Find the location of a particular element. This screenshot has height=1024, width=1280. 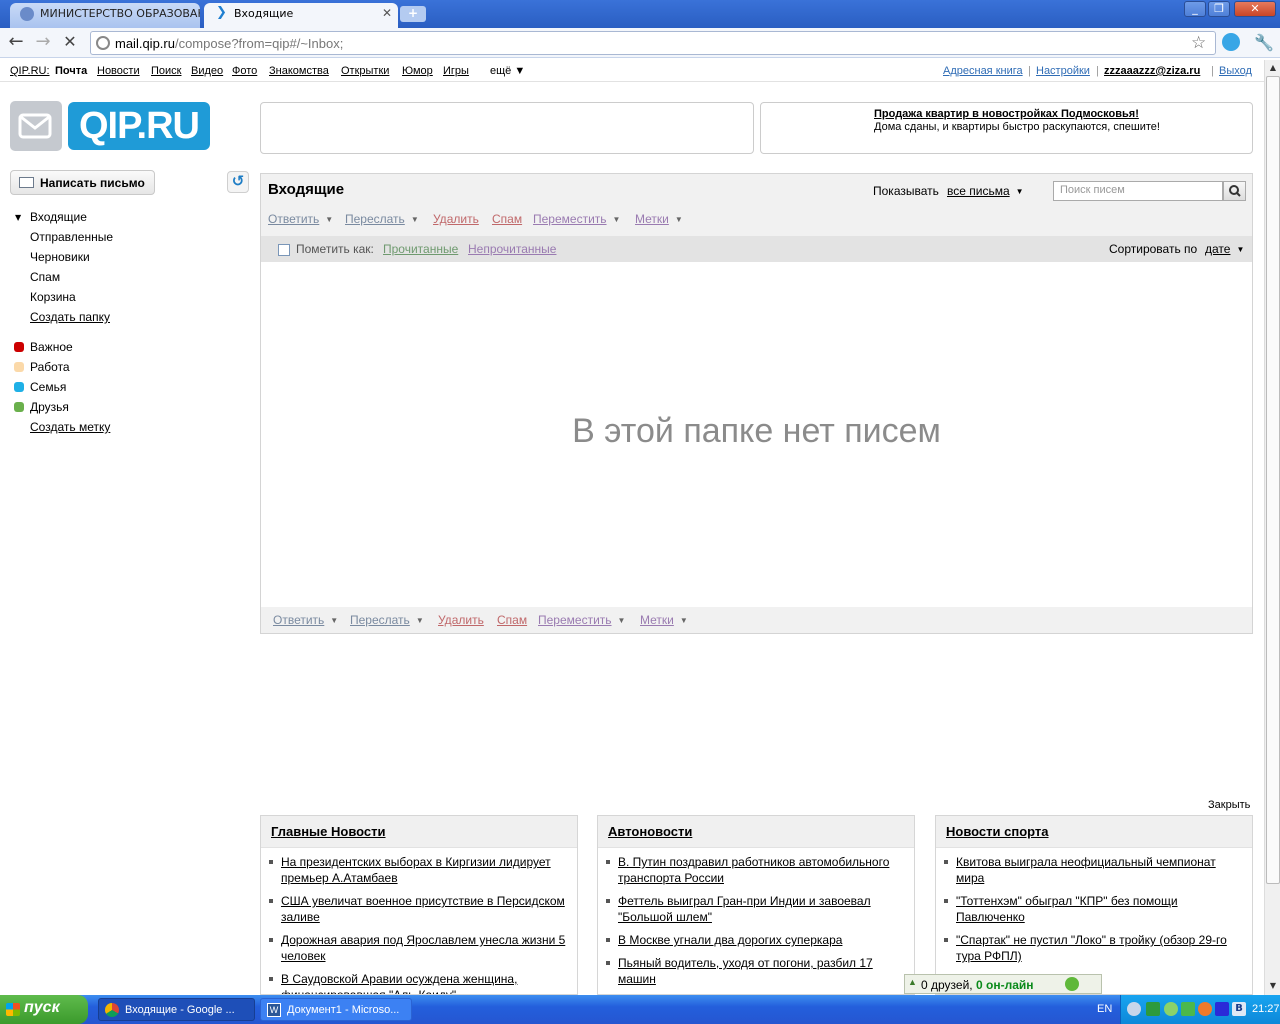

label-family: Семья is located at coordinates (48, 387).